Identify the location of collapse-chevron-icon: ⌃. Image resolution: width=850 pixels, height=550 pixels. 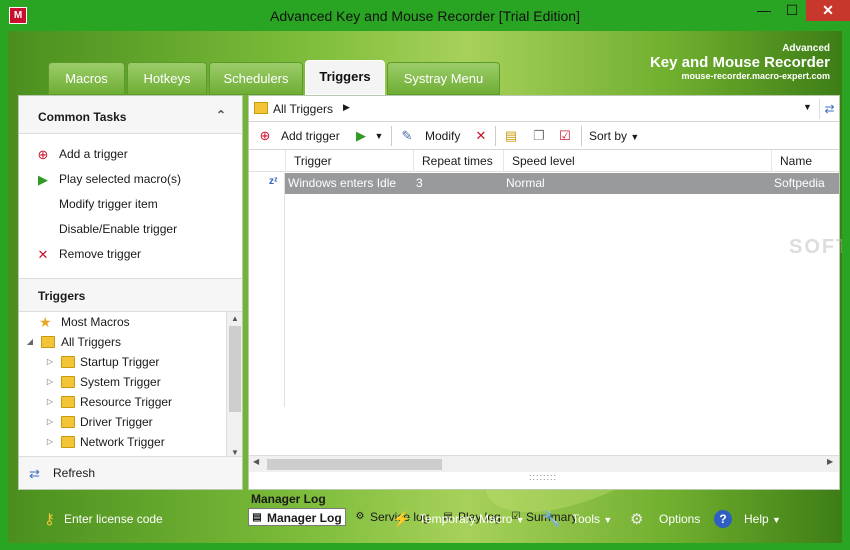
(221, 115).